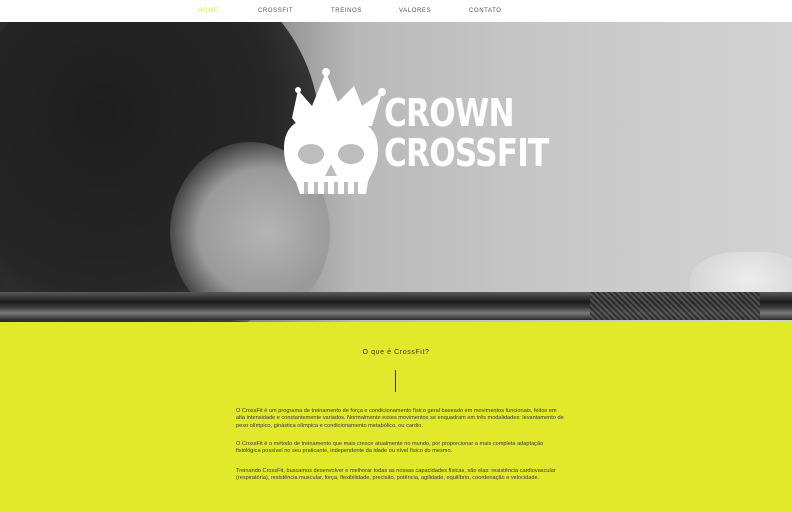  I want to click on nav-item-treinos: TREINOS, so click(346, 11).